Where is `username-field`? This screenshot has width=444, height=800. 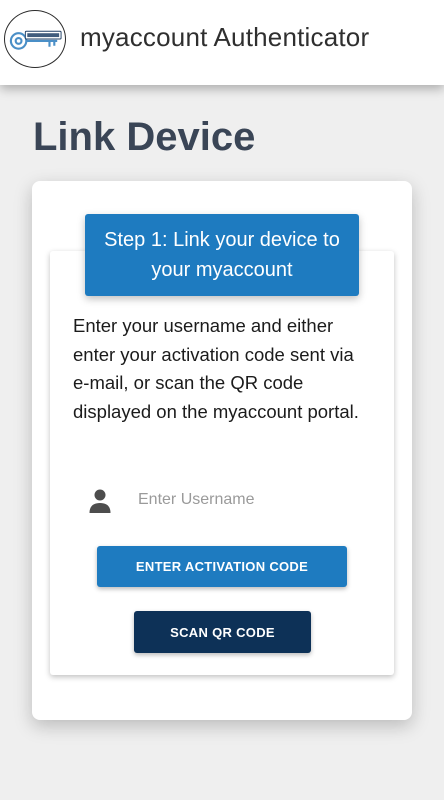
username-field is located at coordinates (223, 502).